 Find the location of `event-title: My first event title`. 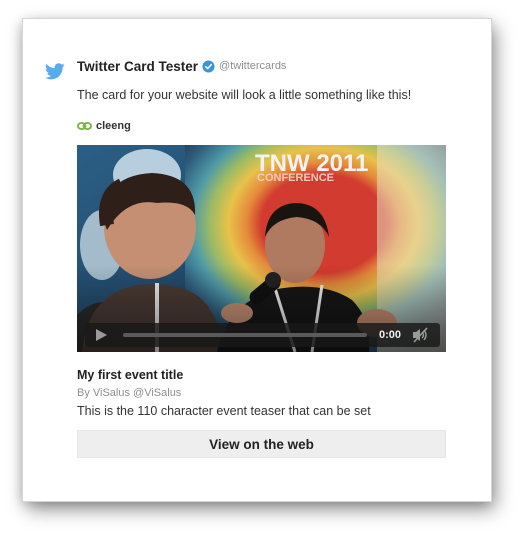

event-title: My first event title is located at coordinates (130, 375).